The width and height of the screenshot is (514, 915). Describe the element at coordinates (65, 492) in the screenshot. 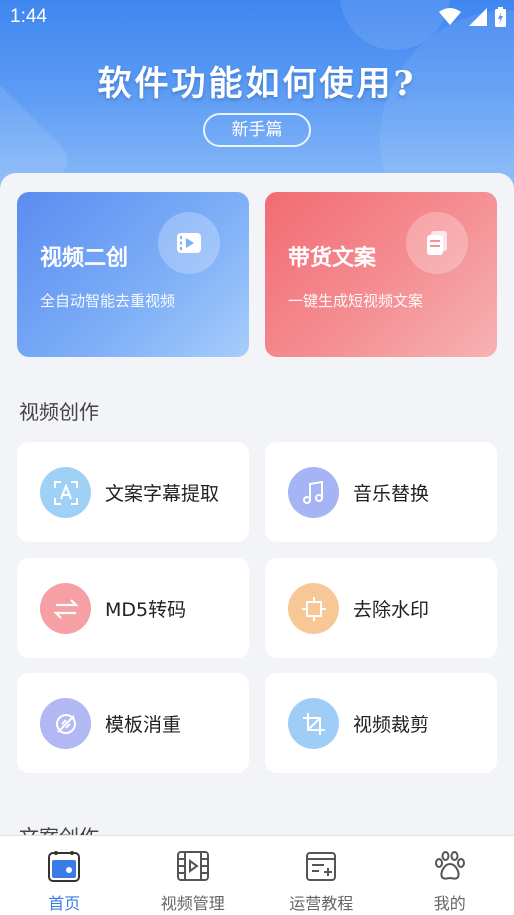

I see `text-scan-icon` at that location.